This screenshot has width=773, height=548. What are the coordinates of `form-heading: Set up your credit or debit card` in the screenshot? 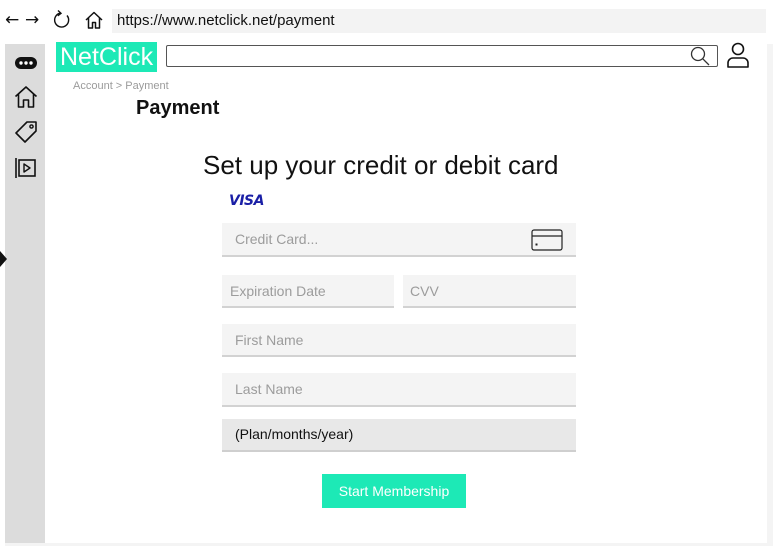 It's located at (381, 165).